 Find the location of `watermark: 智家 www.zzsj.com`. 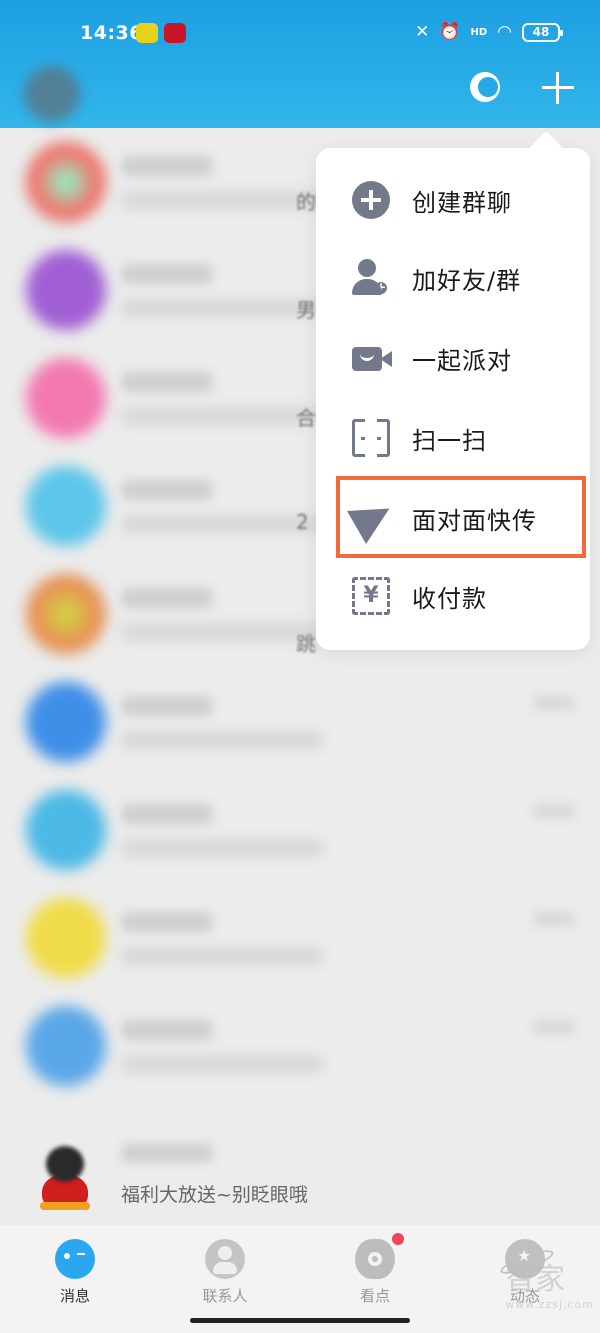

watermark: 智家 www.zzsj.com is located at coordinates (549, 1282).